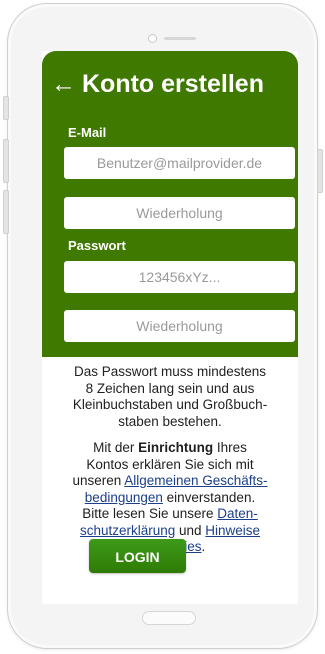  Describe the element at coordinates (179, 213) in the screenshot. I see `email-repeat-field` at that location.